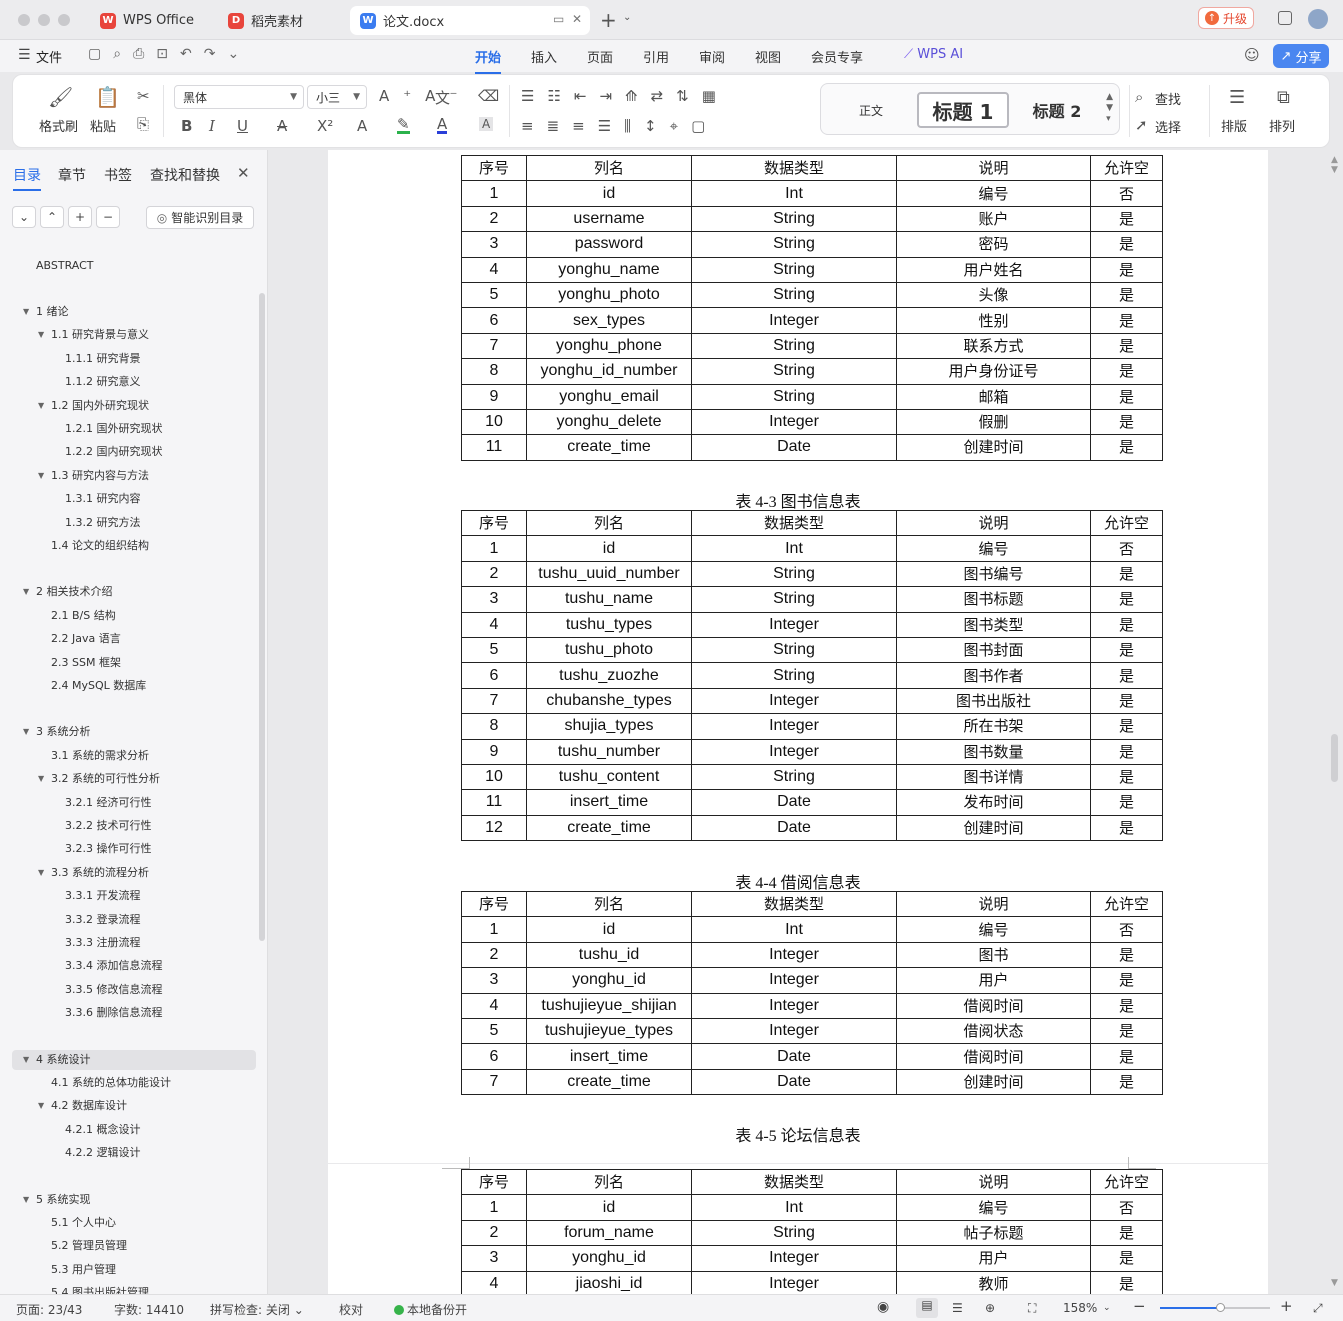  Describe the element at coordinates (990, 1308) in the screenshot. I see `web-view-icon: ⊕` at that location.